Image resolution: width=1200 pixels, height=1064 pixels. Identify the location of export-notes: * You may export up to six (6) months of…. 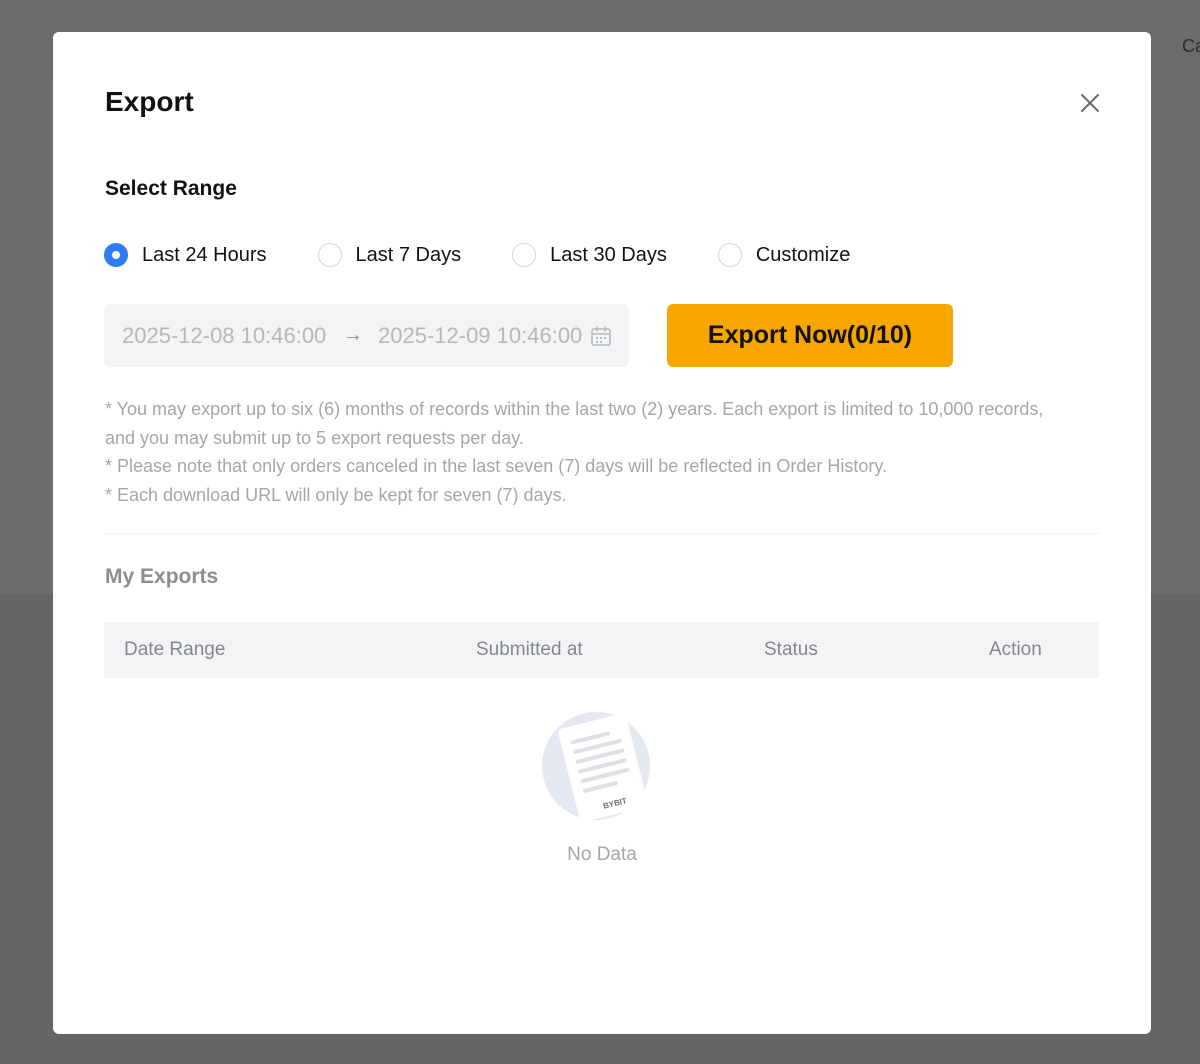
(585, 452).